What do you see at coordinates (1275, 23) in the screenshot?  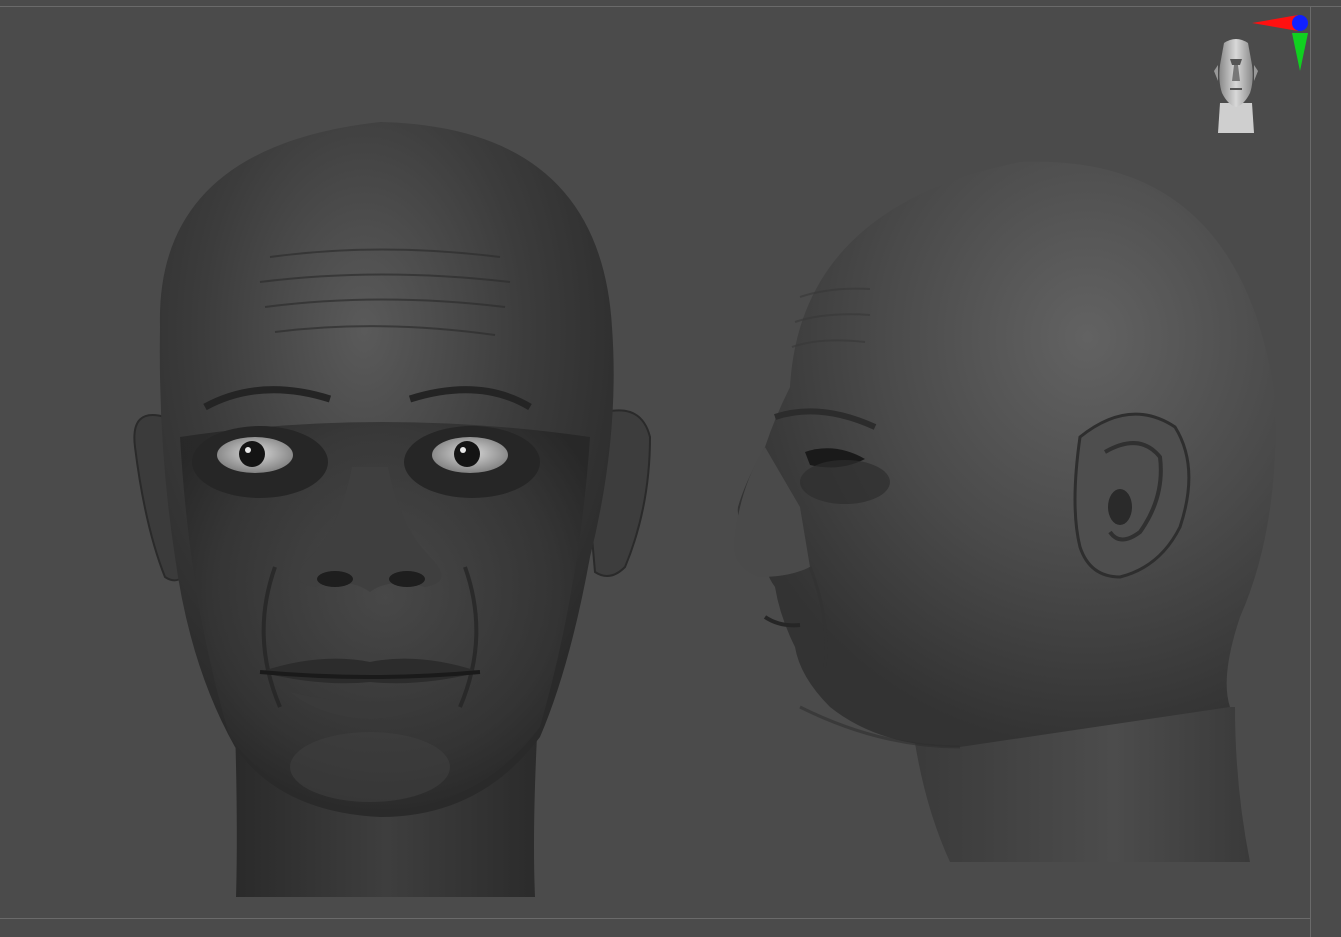 I see `x-axis-arrow` at bounding box center [1275, 23].